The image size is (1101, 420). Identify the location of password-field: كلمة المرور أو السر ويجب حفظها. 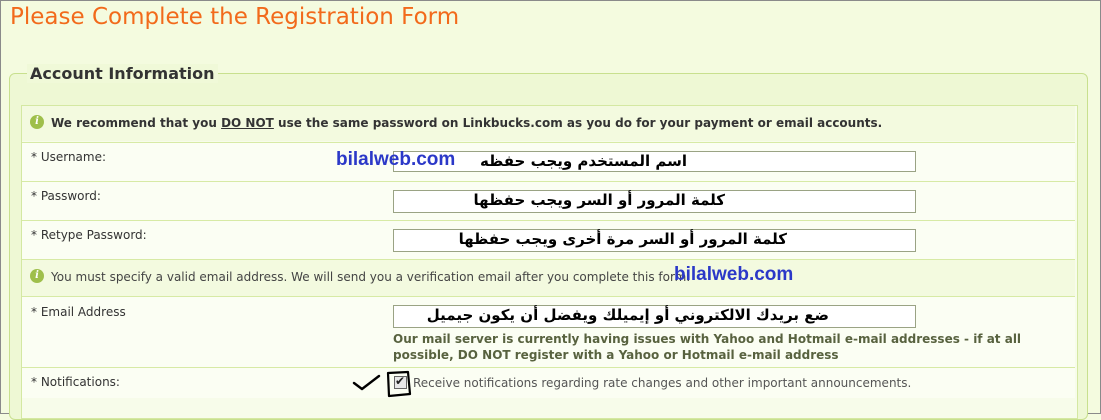
(654, 201).